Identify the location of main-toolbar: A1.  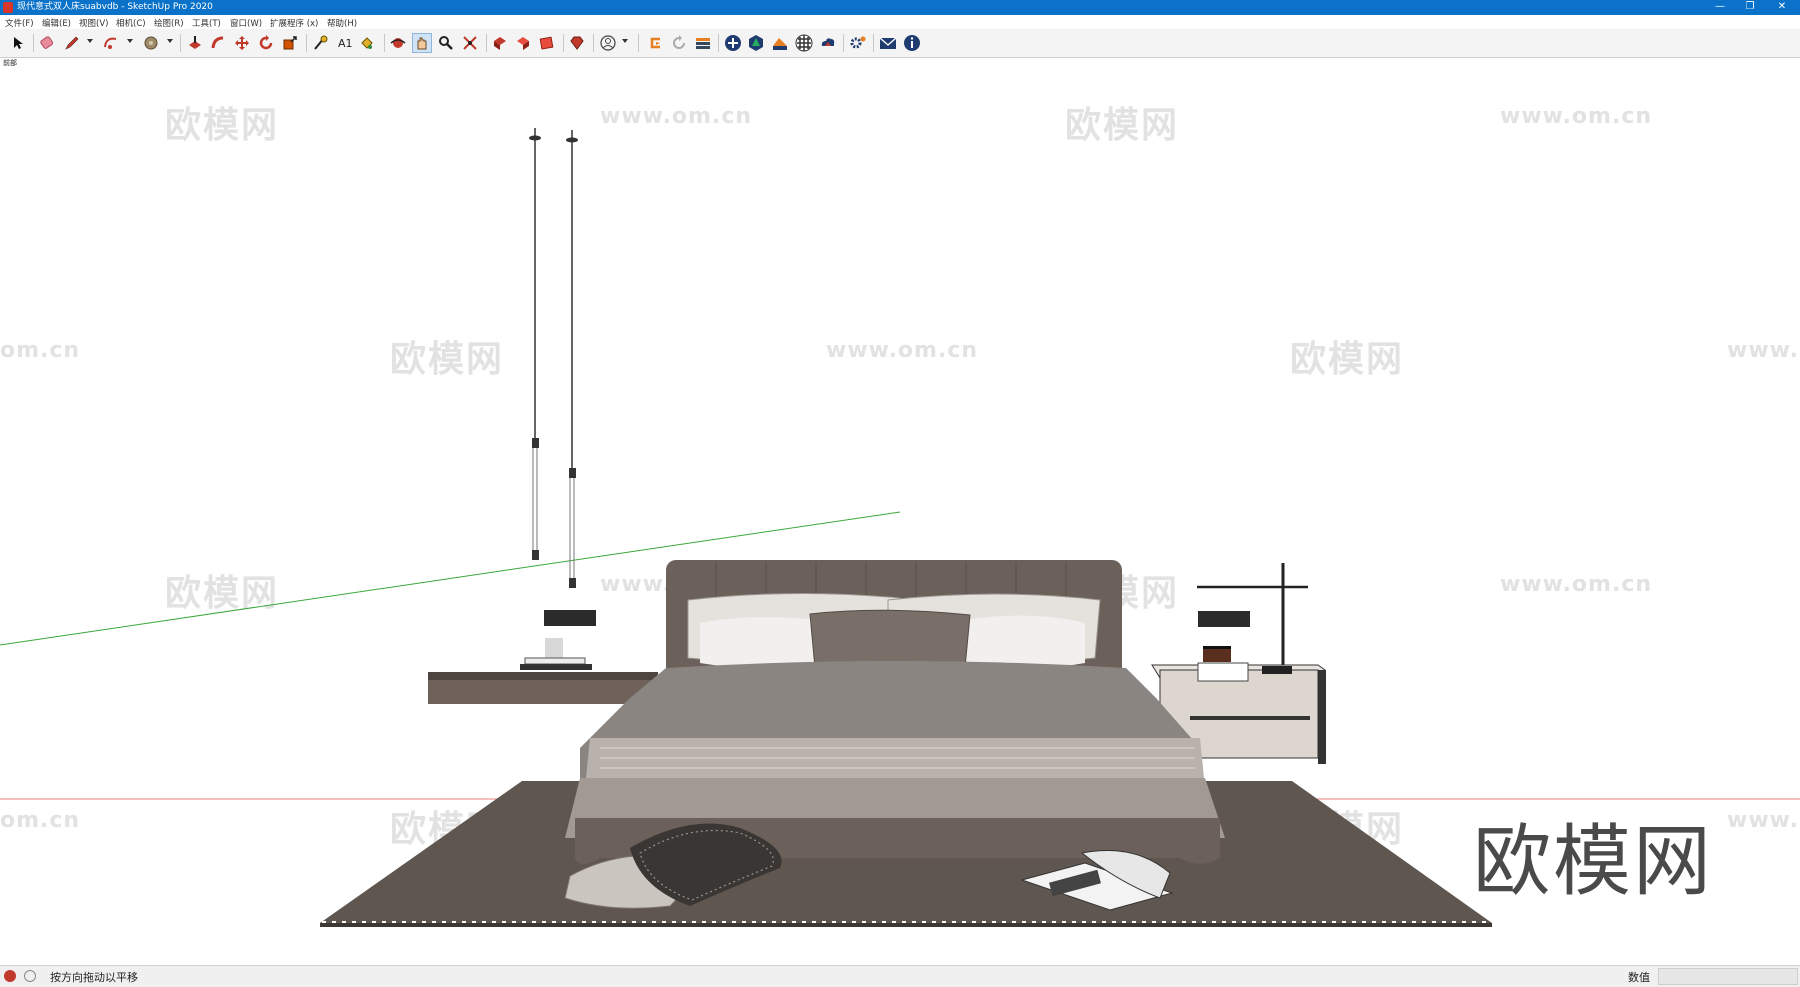
(900, 43).